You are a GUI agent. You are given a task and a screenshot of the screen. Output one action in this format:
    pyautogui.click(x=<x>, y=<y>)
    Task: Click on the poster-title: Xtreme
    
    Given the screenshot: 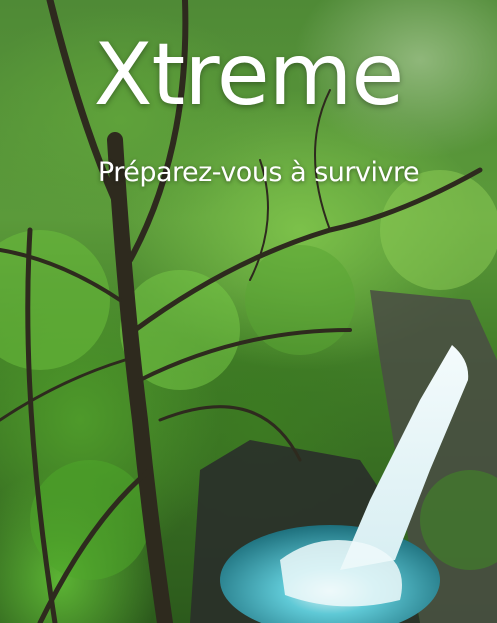 What is the action you would take?
    pyautogui.click(x=249, y=75)
    